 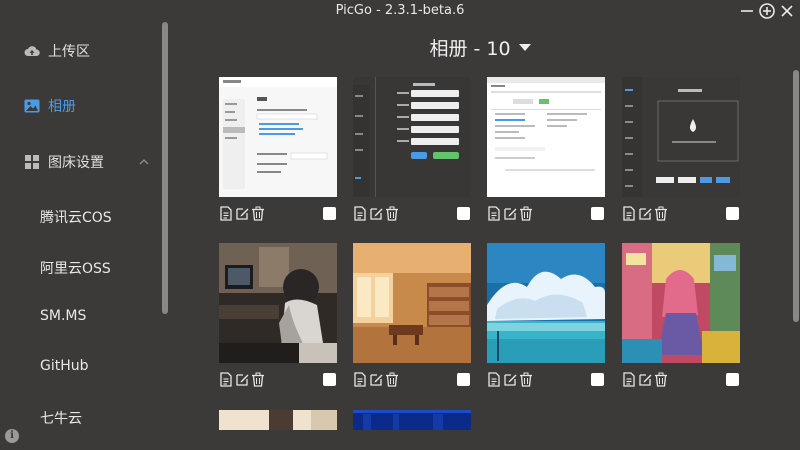 I want to click on sidebar-item-album: 相册, so click(x=80, y=106).